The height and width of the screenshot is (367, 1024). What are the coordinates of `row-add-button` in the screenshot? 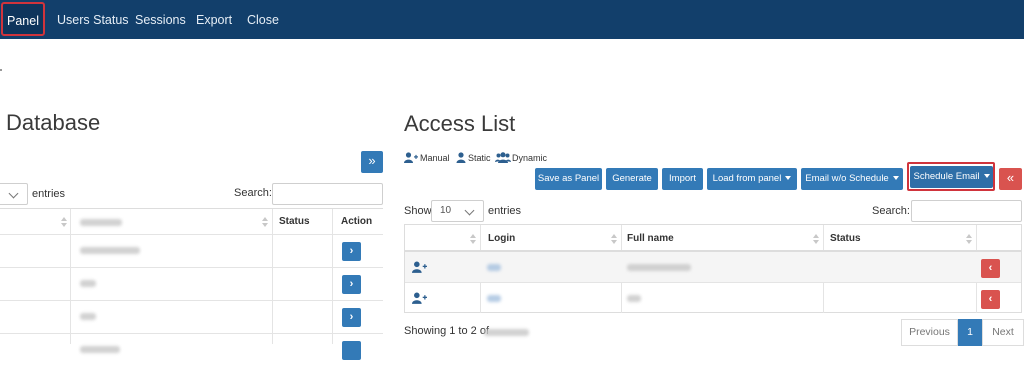 It's located at (351, 350).